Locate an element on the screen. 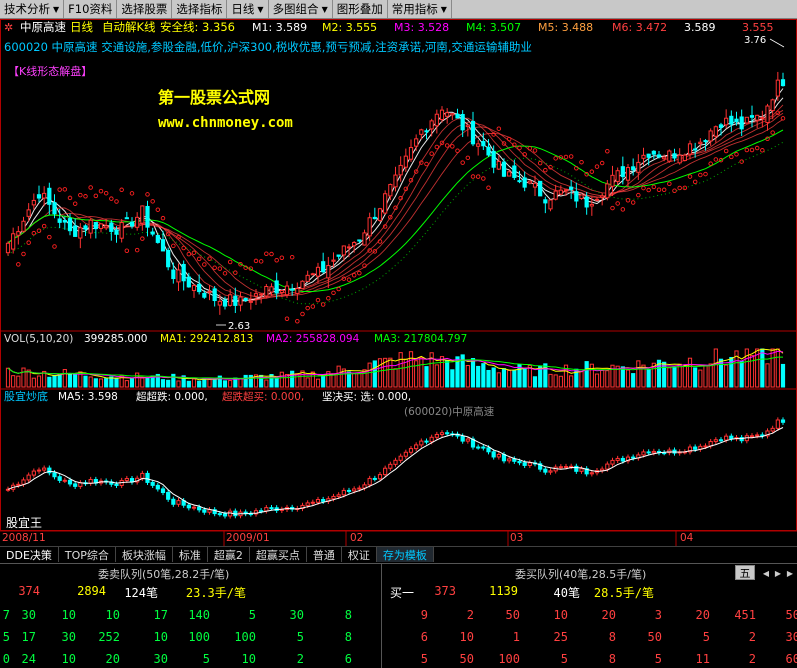 Image resolution: width=797 pixels, height=668 pixels. tab-standard: 标准 is located at coordinates (190, 554).